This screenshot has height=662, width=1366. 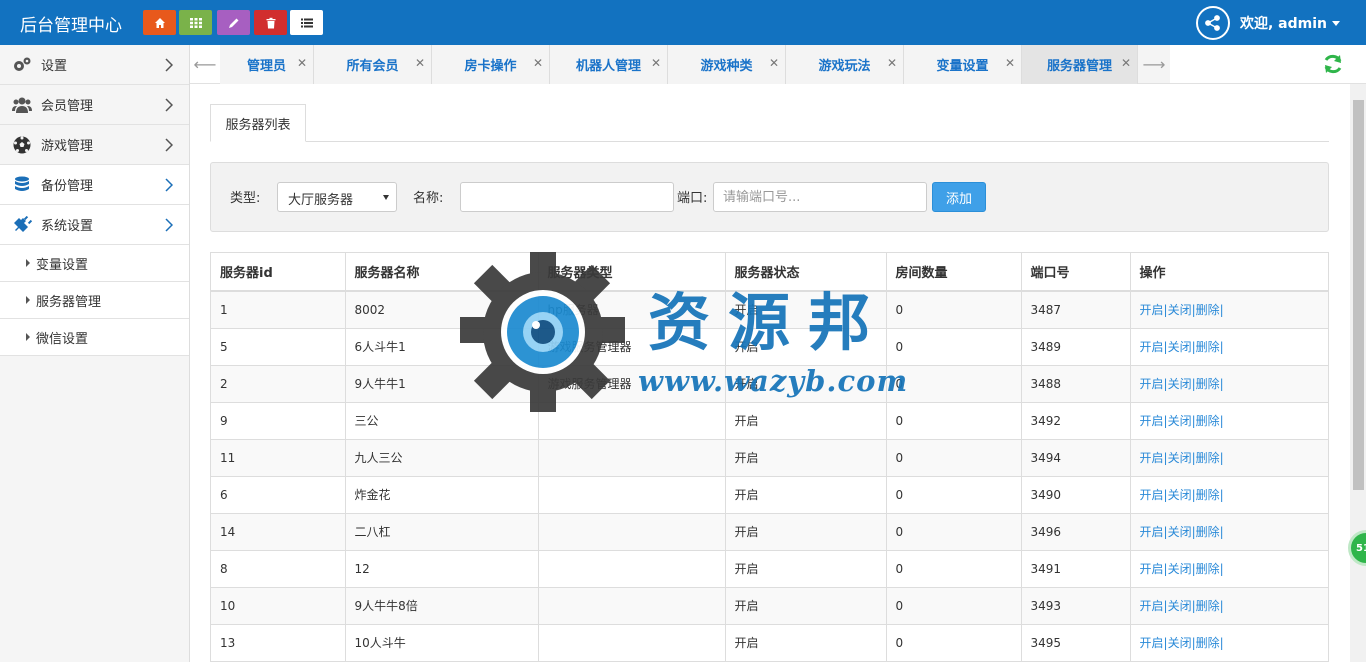 I want to click on grid-icon, so click(x=195, y=22).